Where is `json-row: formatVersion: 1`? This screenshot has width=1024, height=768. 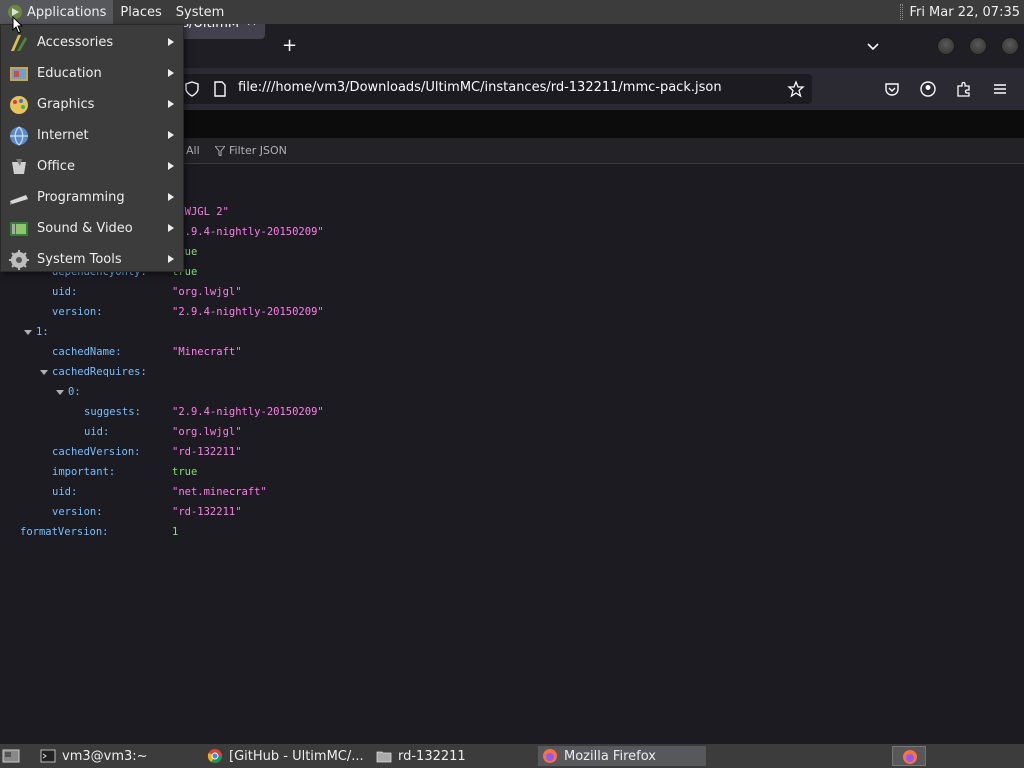
json-row: formatVersion: 1 is located at coordinates (512, 532).